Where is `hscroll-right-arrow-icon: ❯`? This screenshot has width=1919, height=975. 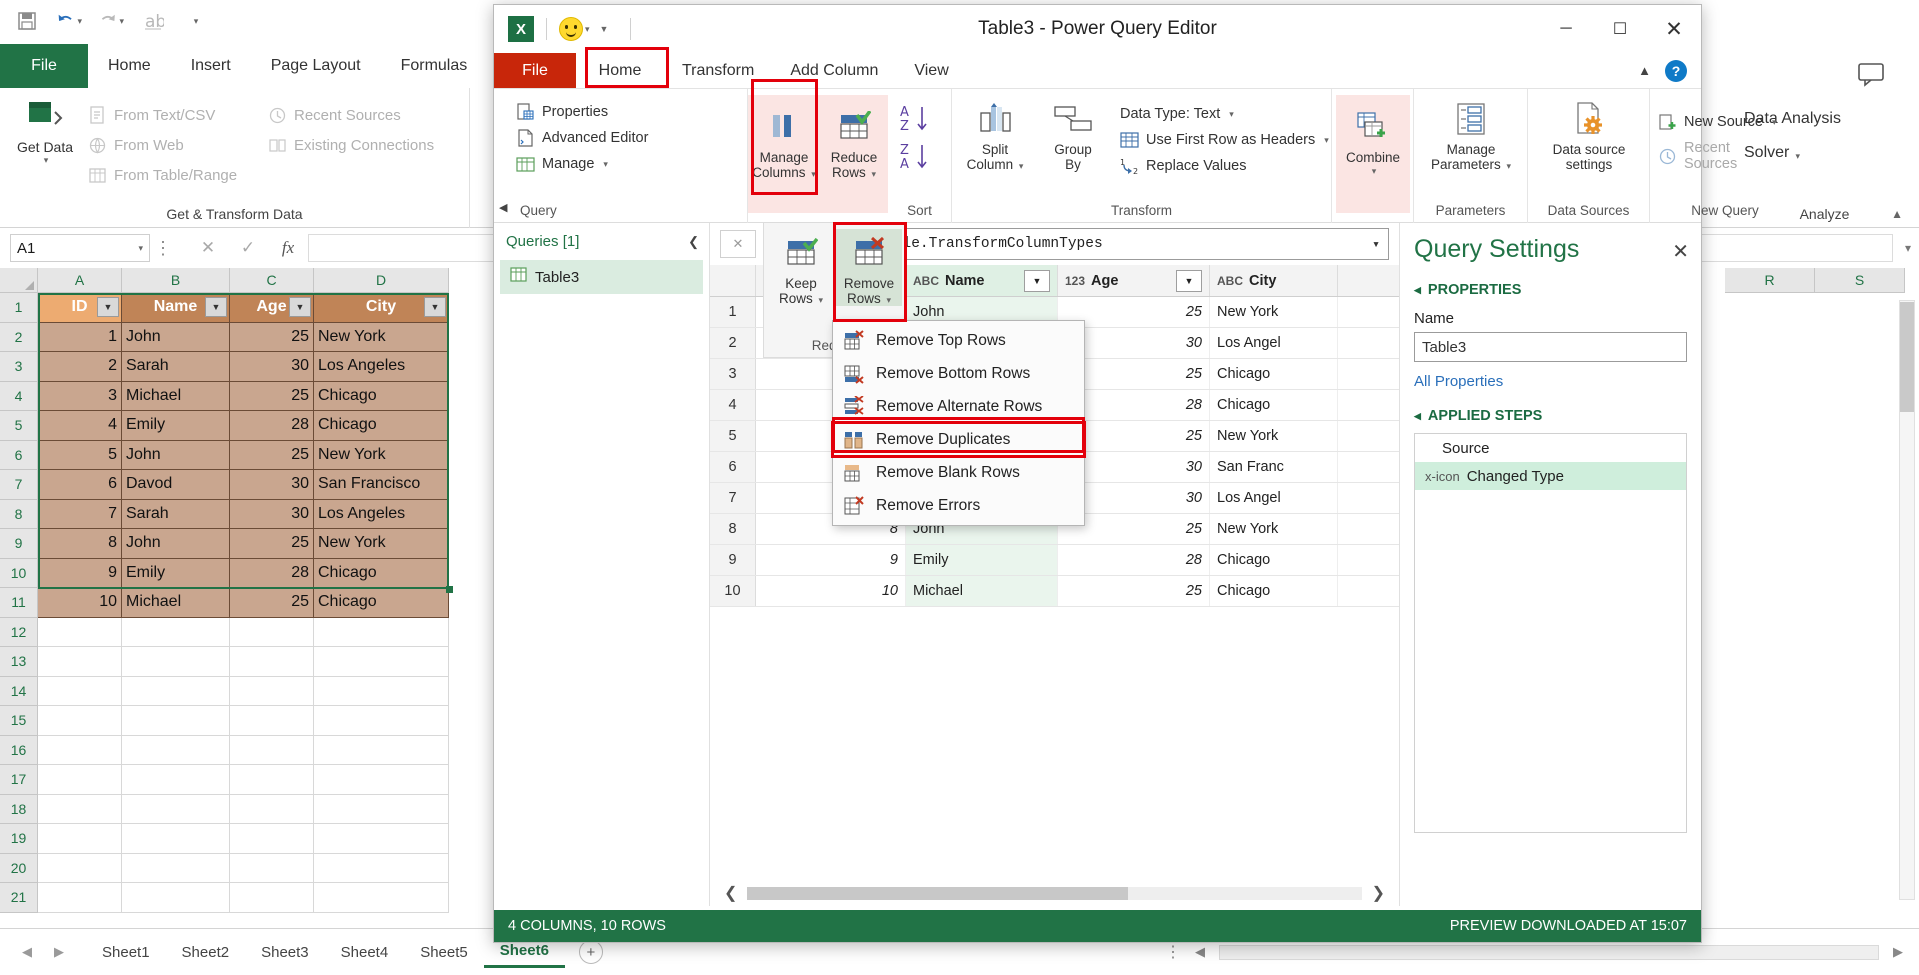 hscroll-right-arrow-icon: ❯ is located at coordinates (1378, 893).